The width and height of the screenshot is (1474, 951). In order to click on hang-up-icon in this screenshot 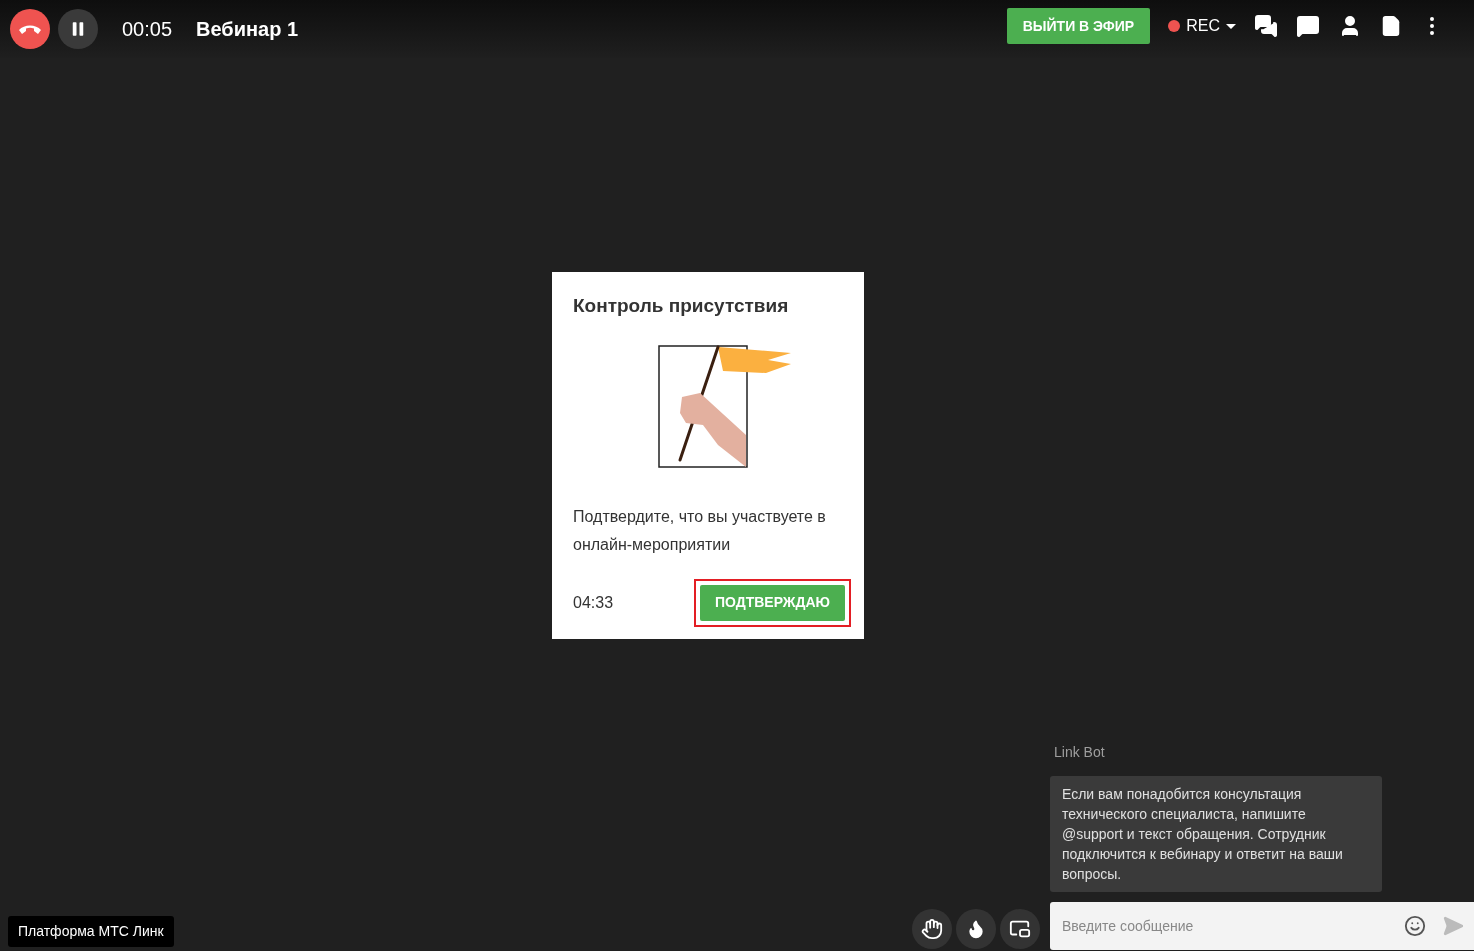, I will do `click(30, 29)`.